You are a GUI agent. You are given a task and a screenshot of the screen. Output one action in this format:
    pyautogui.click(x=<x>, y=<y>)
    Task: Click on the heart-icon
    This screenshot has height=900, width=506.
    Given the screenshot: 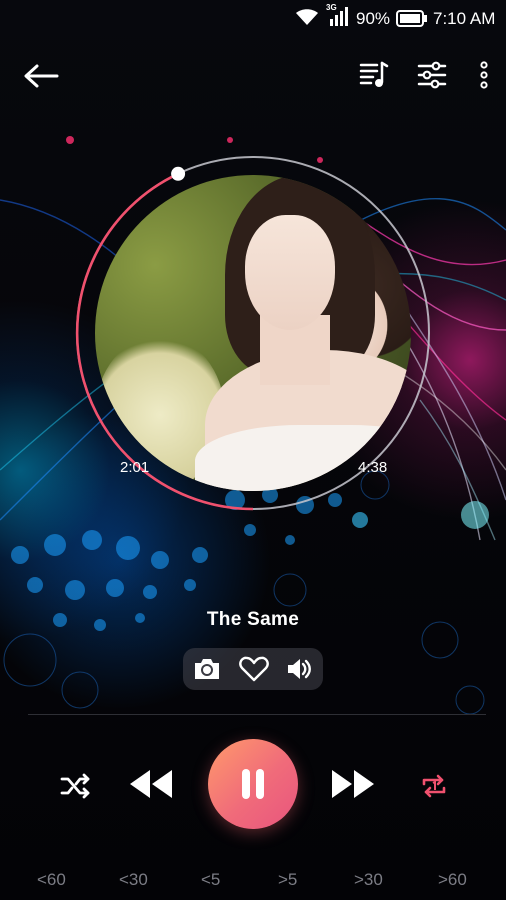 What is the action you would take?
    pyautogui.click(x=254, y=669)
    